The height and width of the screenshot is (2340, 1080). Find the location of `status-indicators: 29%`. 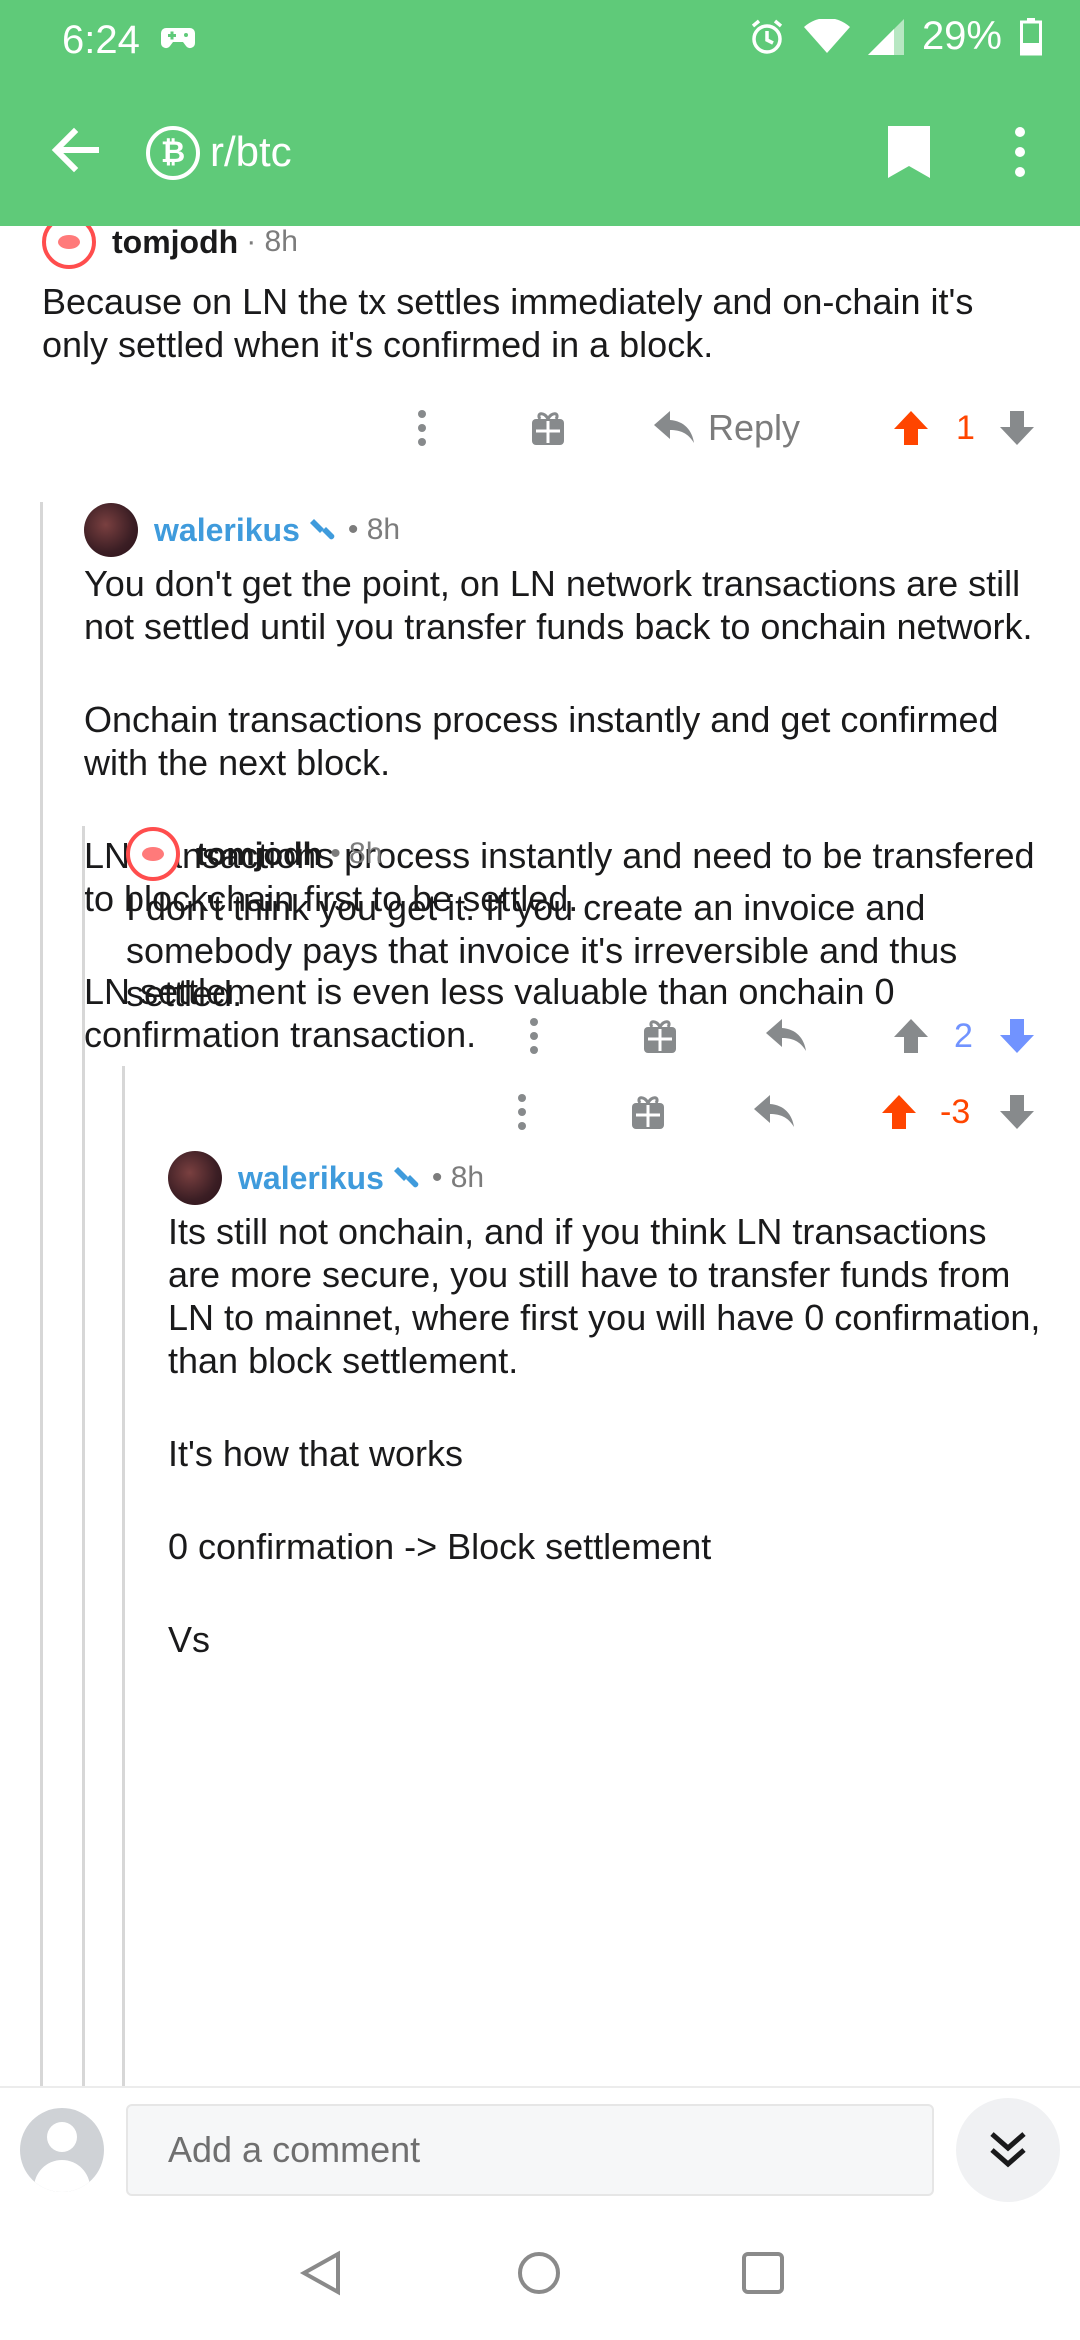

status-indicators: 29% is located at coordinates (895, 36).